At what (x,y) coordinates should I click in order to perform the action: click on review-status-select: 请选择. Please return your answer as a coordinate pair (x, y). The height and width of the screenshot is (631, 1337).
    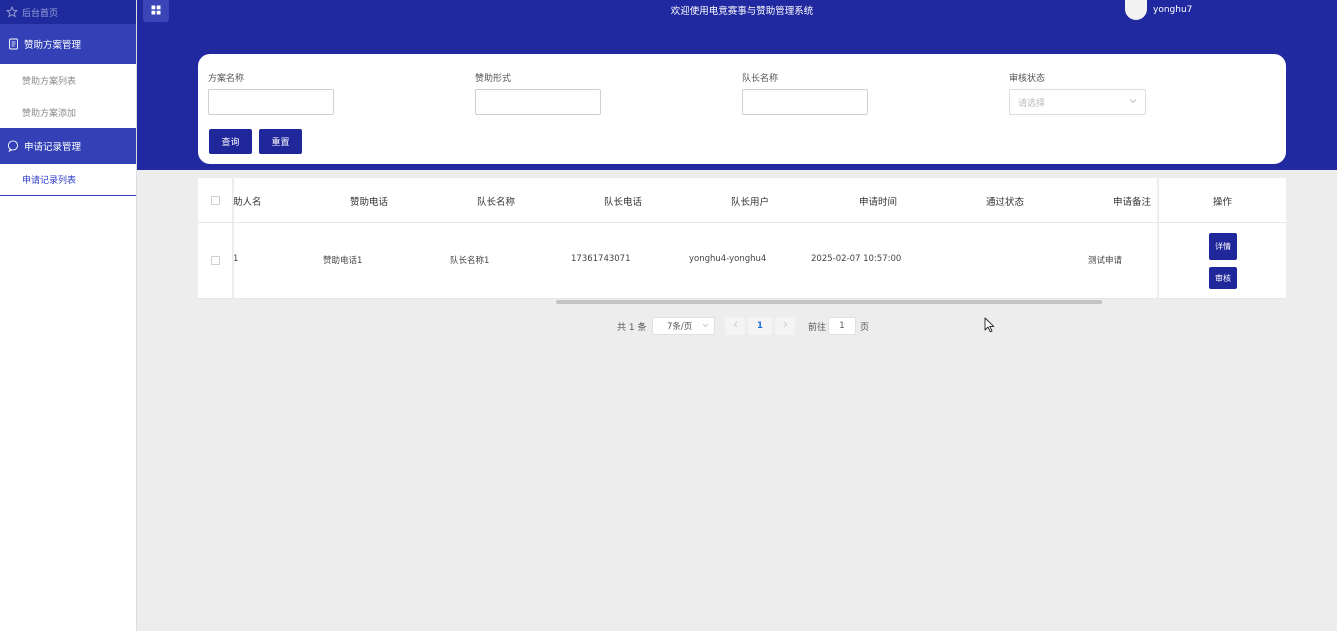
    Looking at the image, I should click on (1077, 102).